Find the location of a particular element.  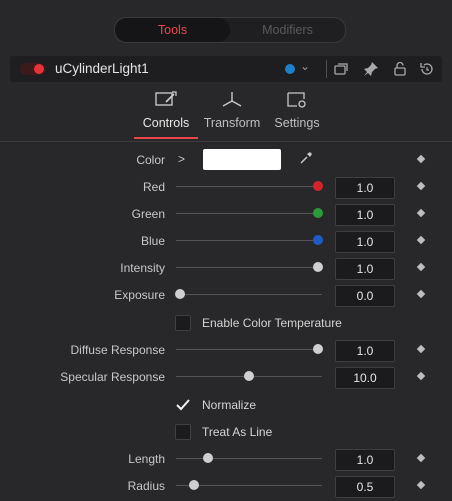

param-row-treat-as-line: Treat As Line is located at coordinates (226, 432).